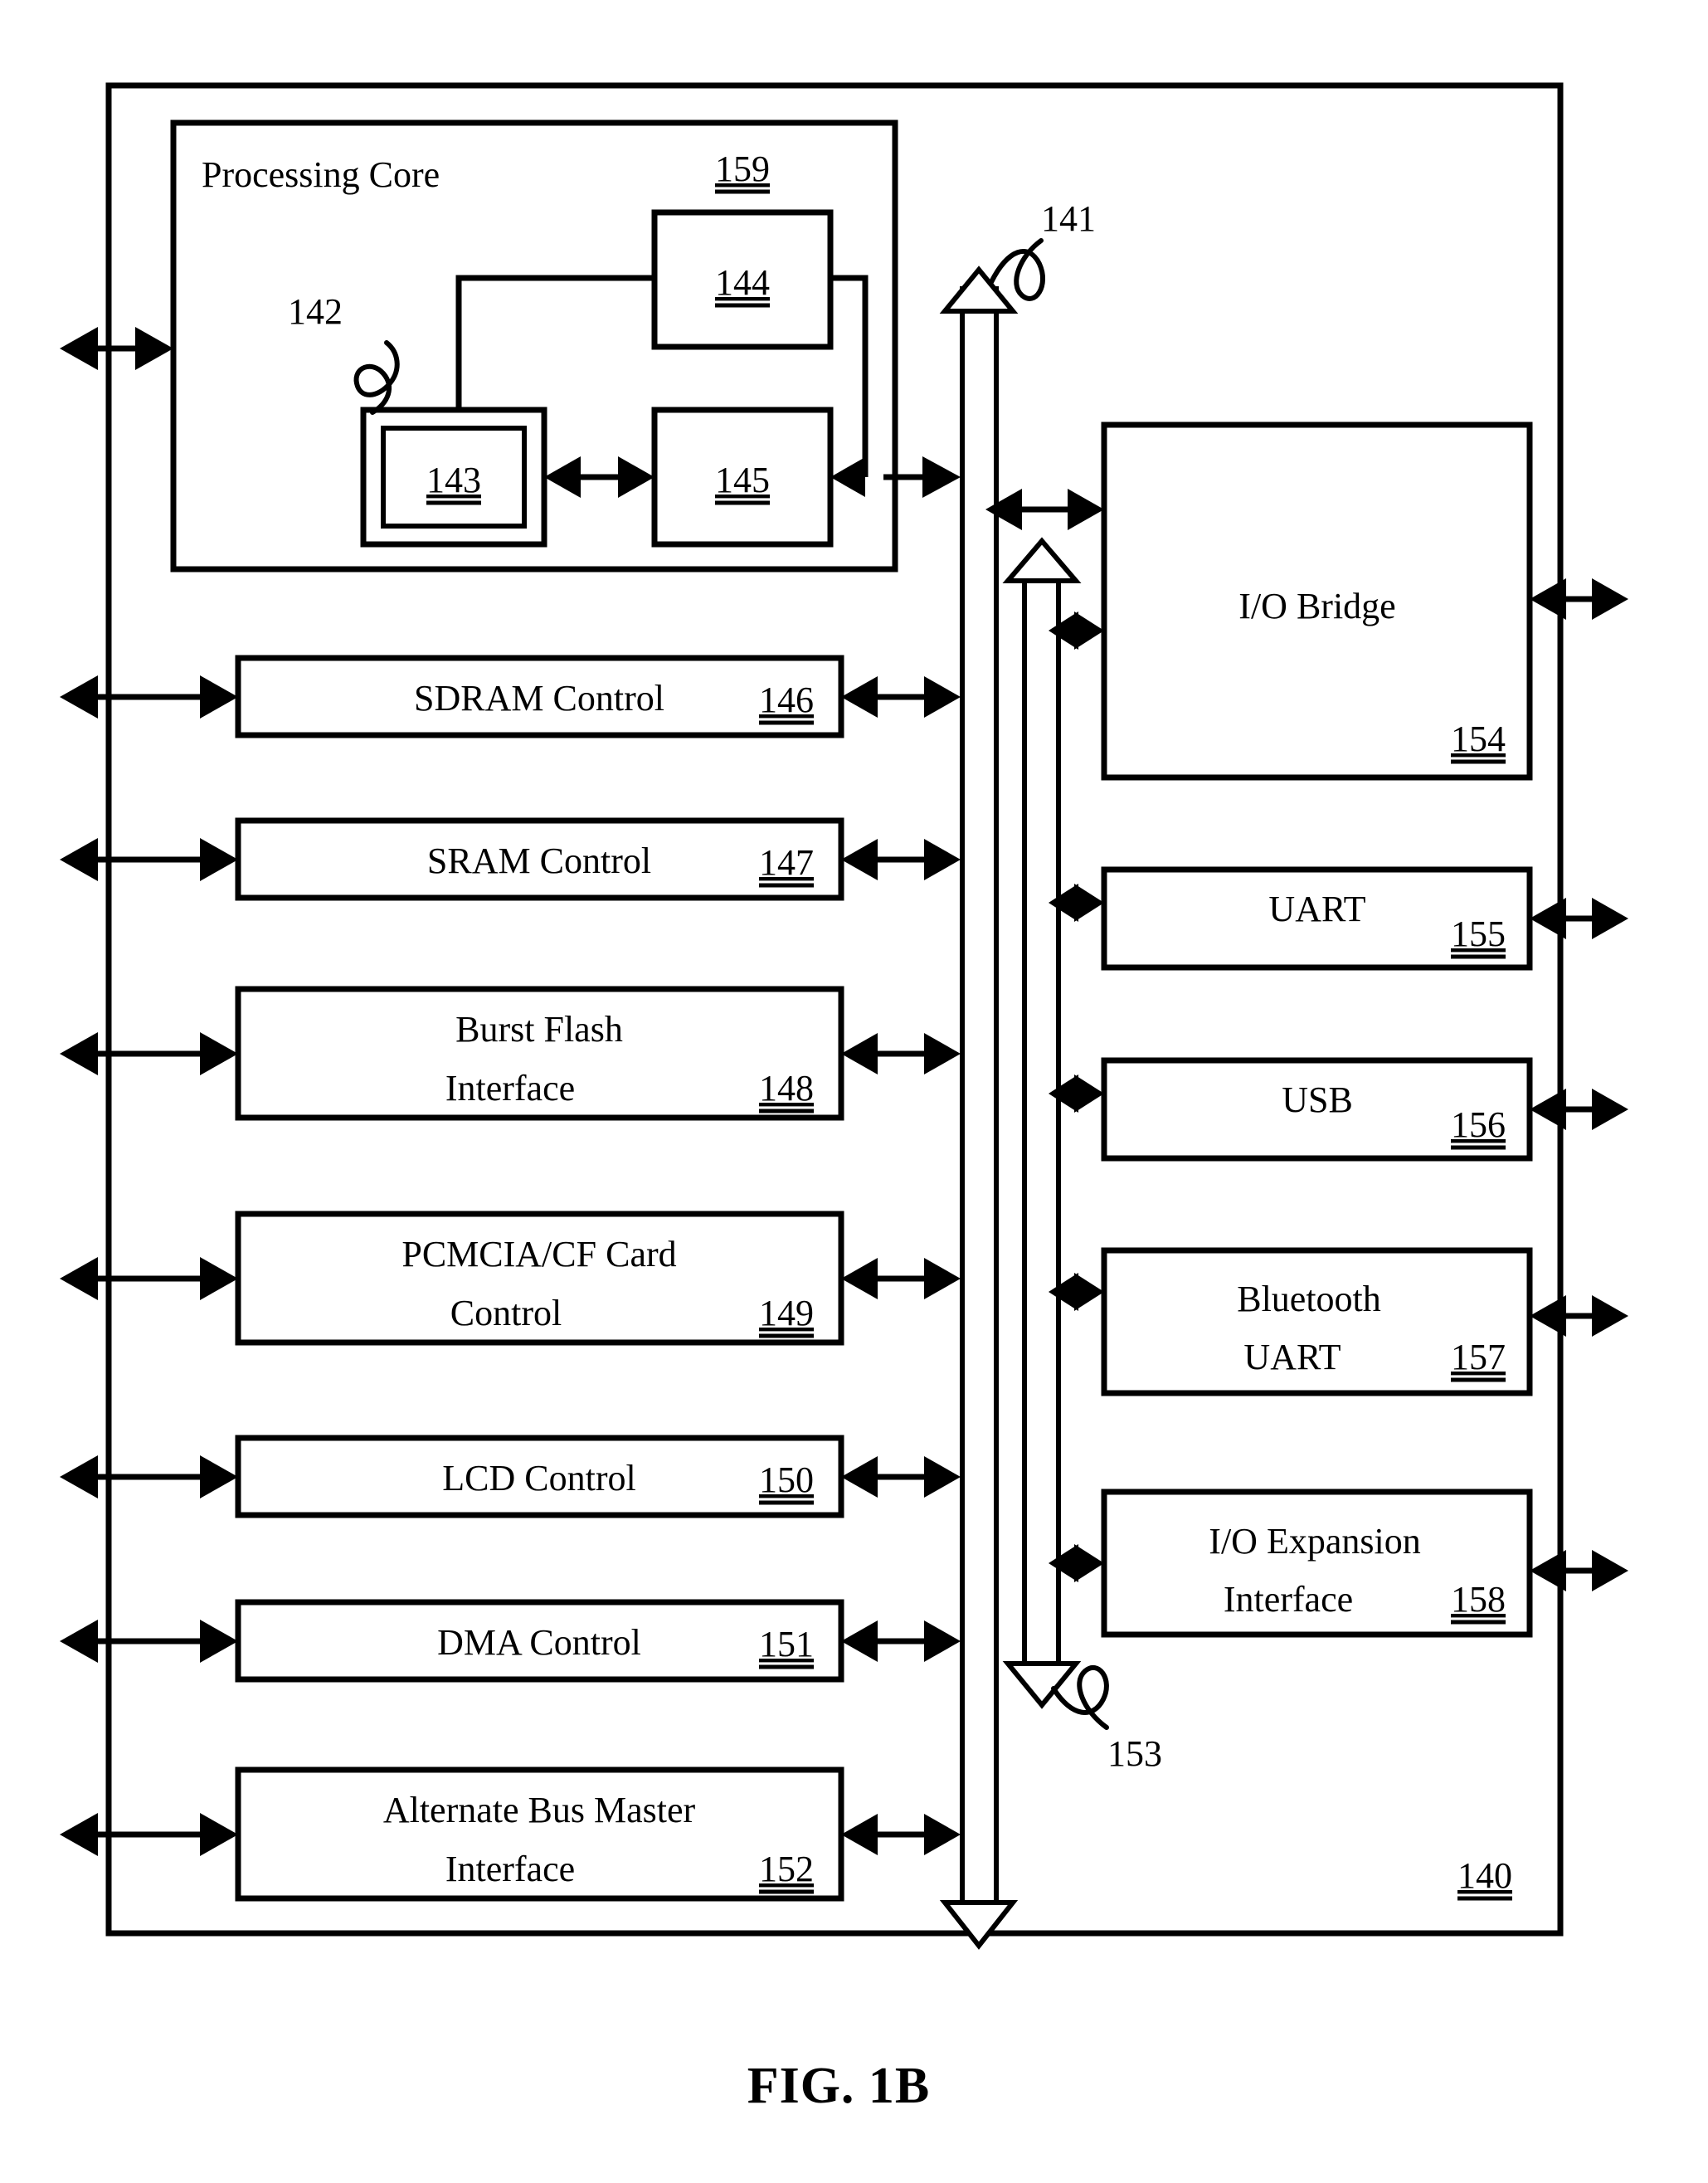 The height and width of the screenshot is (2183, 1708). I want to click on block-ref-altbus: 152, so click(786, 1869).